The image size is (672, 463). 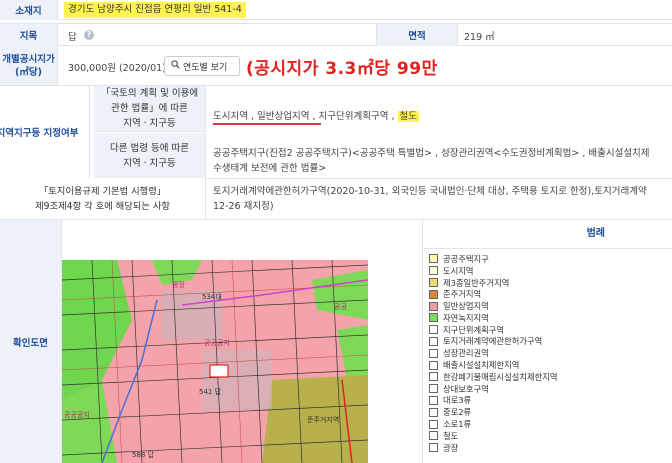 I want to click on red-underline, so click(x=267, y=124).